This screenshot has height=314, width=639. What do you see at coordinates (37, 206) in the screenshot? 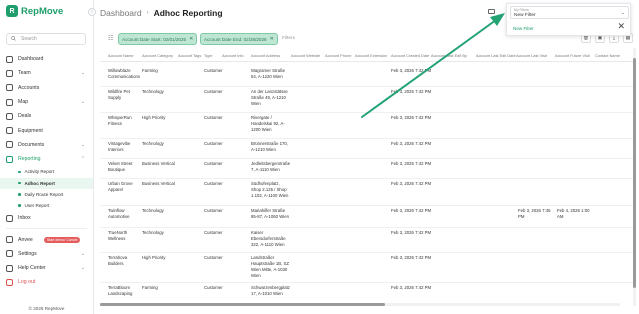
I see `sidebar-subitem-label: User Report` at bounding box center [37, 206].